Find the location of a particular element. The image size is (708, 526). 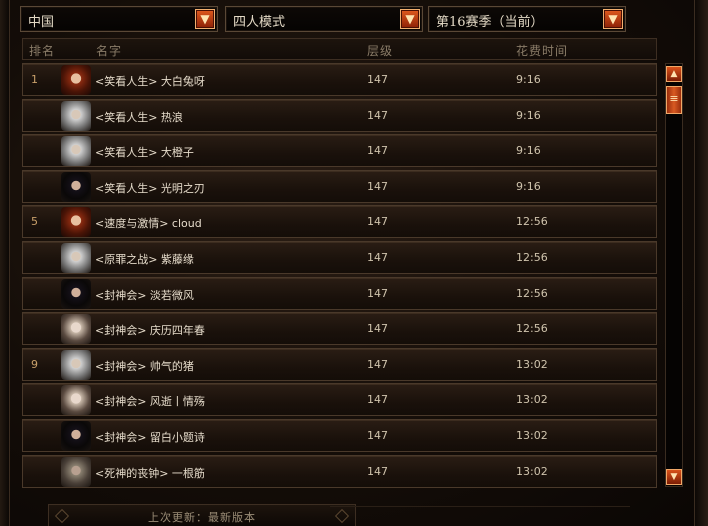

scrollbar-track is located at coordinates (674, 275).